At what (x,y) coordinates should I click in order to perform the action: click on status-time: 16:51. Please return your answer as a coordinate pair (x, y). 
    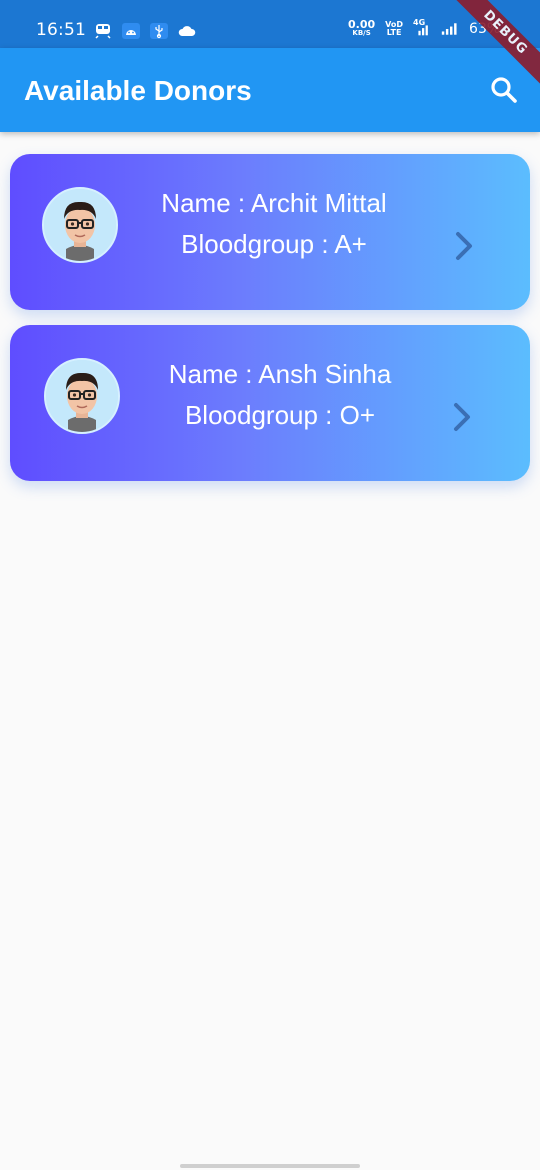
    Looking at the image, I should click on (61, 30).